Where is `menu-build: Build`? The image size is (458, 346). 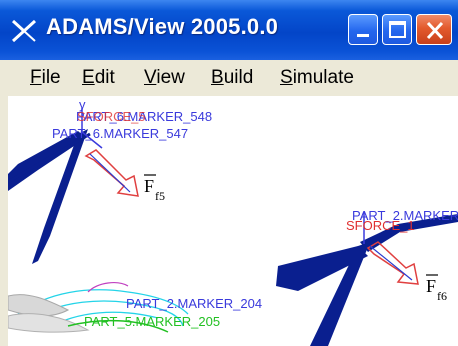 menu-build: Build is located at coordinates (232, 78).